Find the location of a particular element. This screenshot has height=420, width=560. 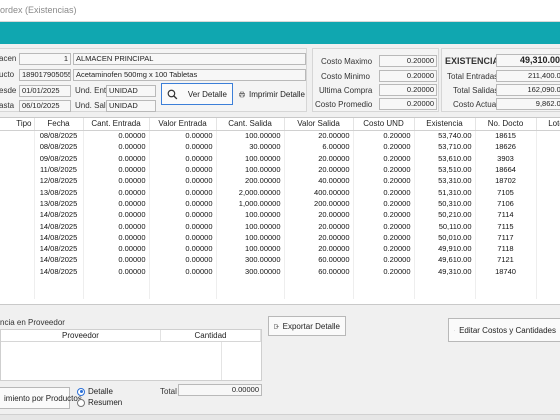

ver-detalle-button: Ver Detalle is located at coordinates (197, 94).